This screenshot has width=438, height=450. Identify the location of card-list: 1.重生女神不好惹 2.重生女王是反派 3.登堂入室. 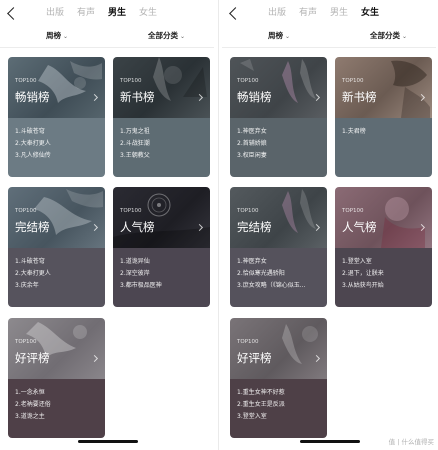
(278, 408).